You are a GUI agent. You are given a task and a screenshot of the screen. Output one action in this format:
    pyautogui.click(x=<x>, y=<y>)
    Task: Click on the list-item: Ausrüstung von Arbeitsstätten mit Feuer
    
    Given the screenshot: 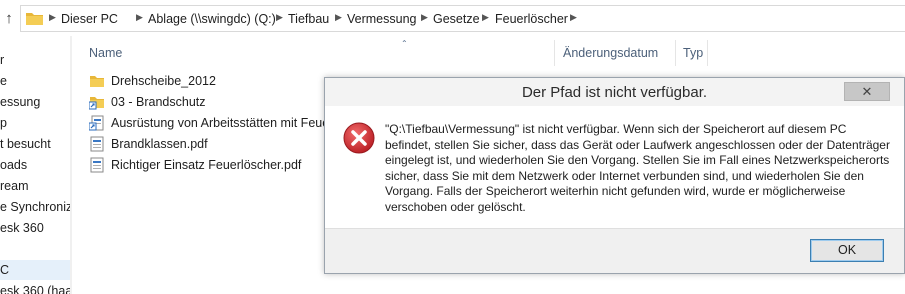 What is the action you would take?
    pyautogui.click(x=211, y=123)
    